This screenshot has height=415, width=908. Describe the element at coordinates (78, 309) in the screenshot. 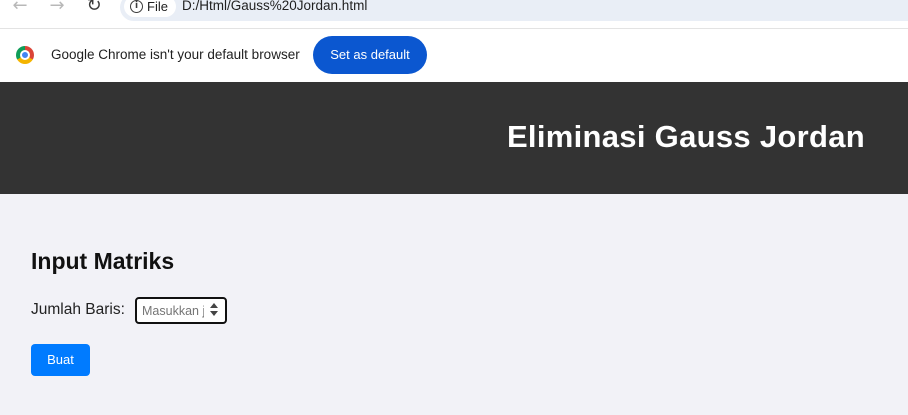

I see `rows-label: Jumlah Baris:` at that location.